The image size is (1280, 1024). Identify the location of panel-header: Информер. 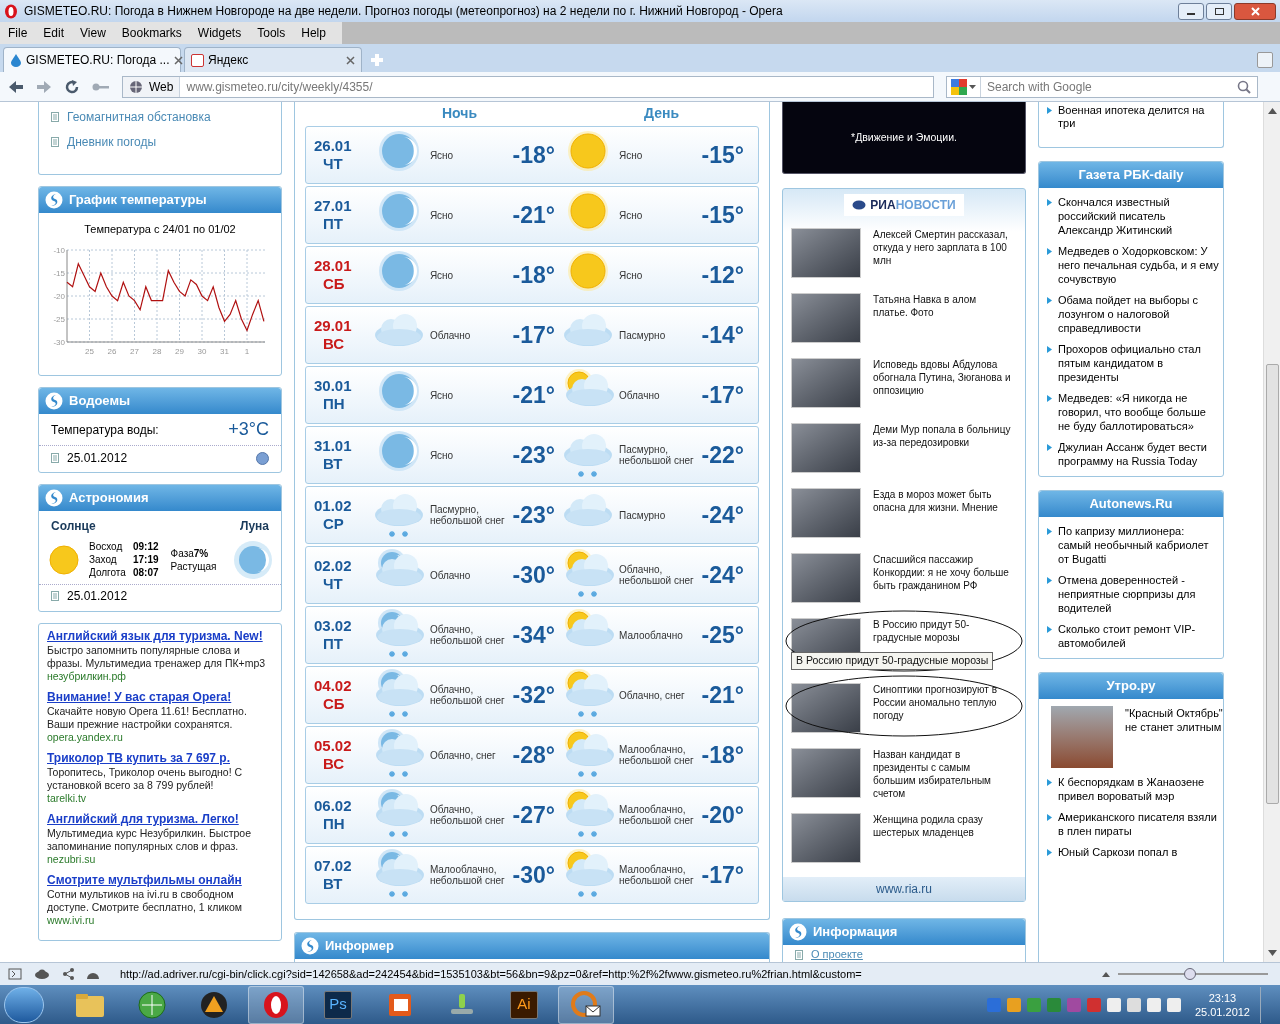
(532, 946).